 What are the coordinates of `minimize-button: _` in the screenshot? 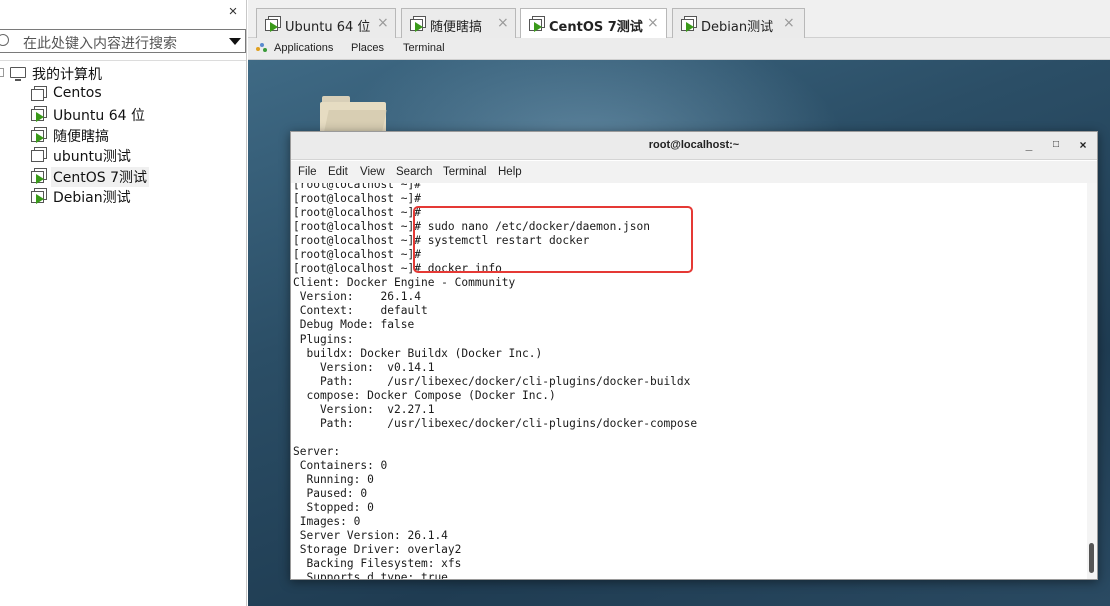 It's located at (1029, 145).